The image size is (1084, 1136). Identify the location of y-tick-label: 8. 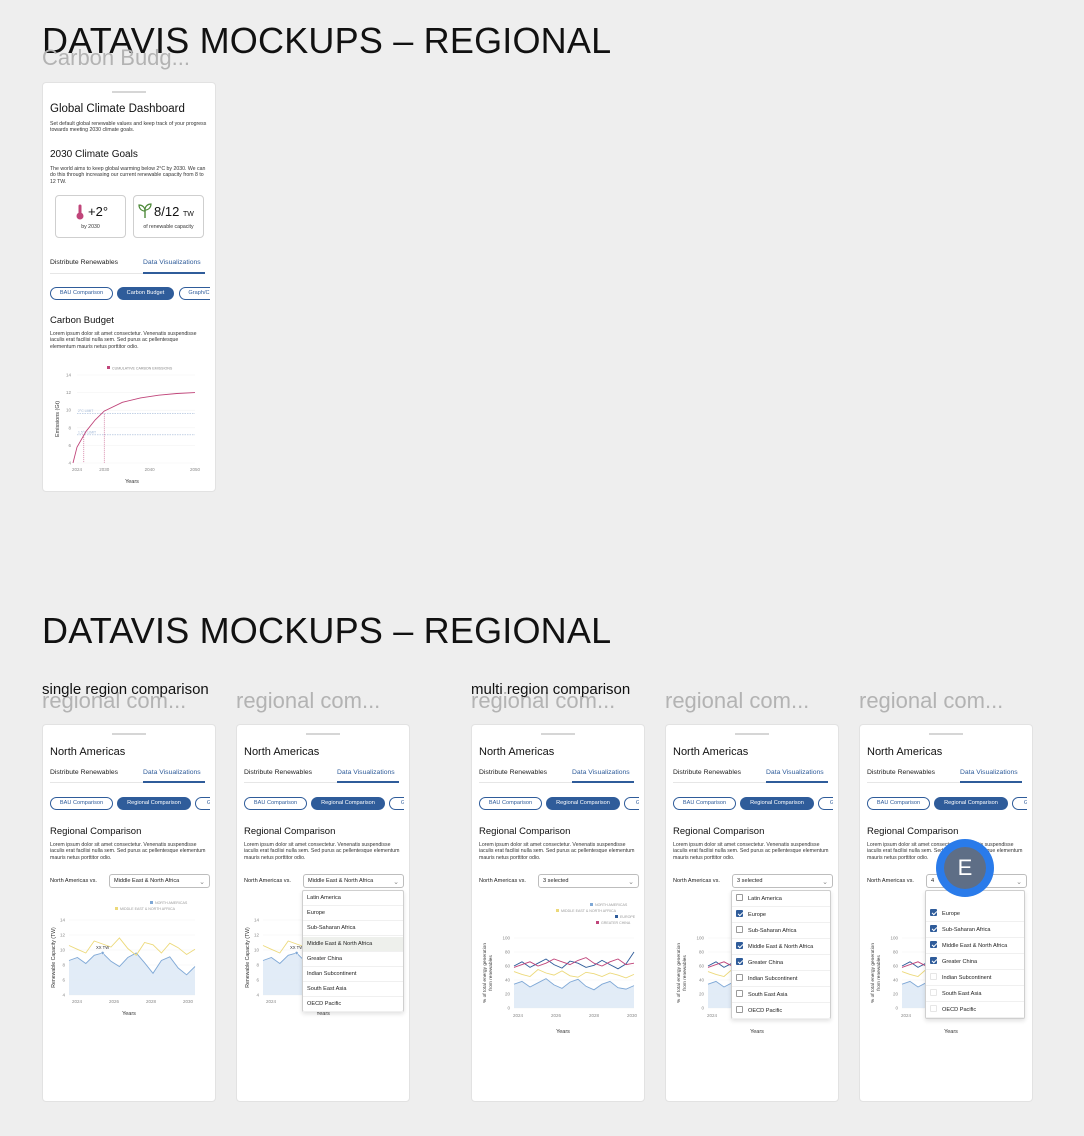
(257, 965).